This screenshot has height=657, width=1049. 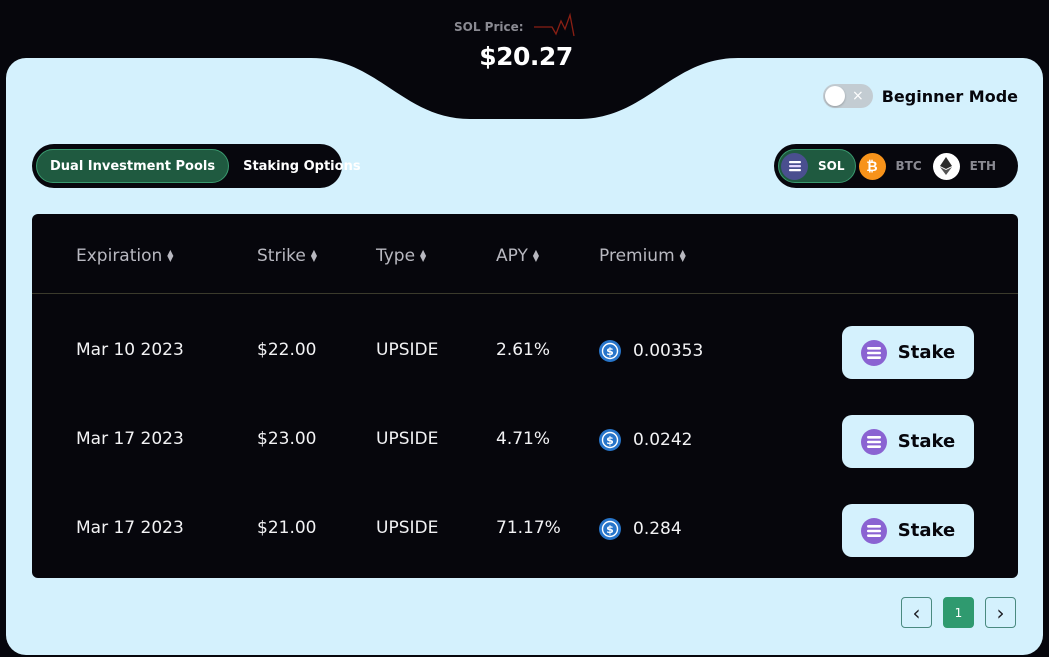 I want to click on tab-staking-options: Staking Options, so click(x=302, y=166).